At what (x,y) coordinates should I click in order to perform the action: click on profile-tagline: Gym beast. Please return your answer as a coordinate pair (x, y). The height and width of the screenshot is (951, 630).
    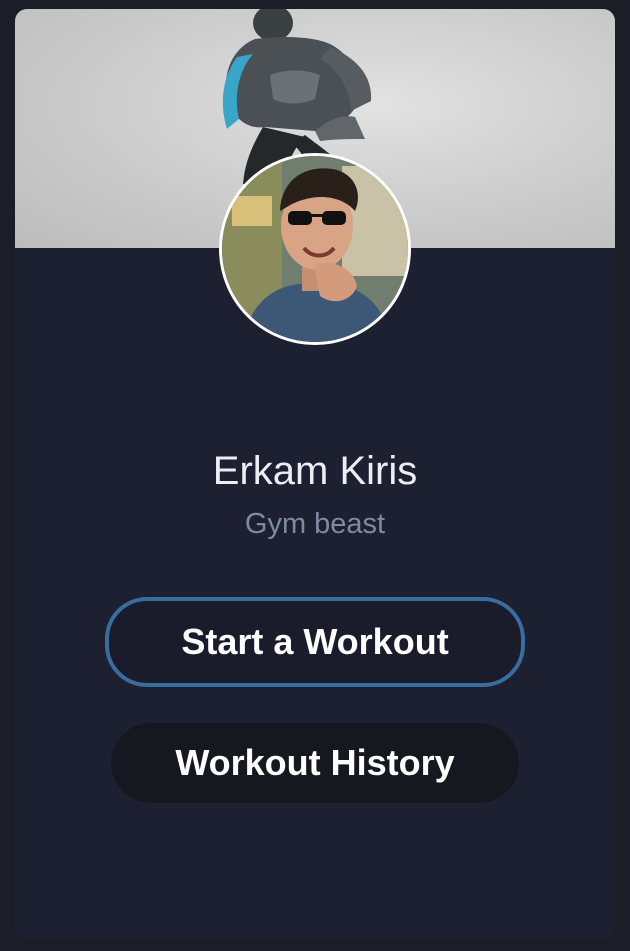
    Looking at the image, I should click on (315, 524).